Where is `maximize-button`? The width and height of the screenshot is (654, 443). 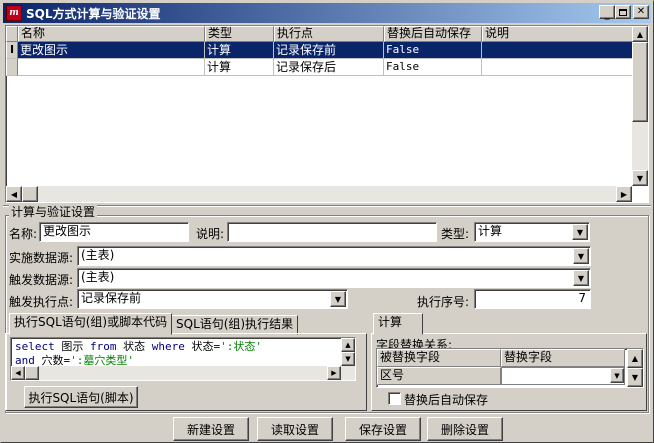
maximize-button is located at coordinates (623, 12).